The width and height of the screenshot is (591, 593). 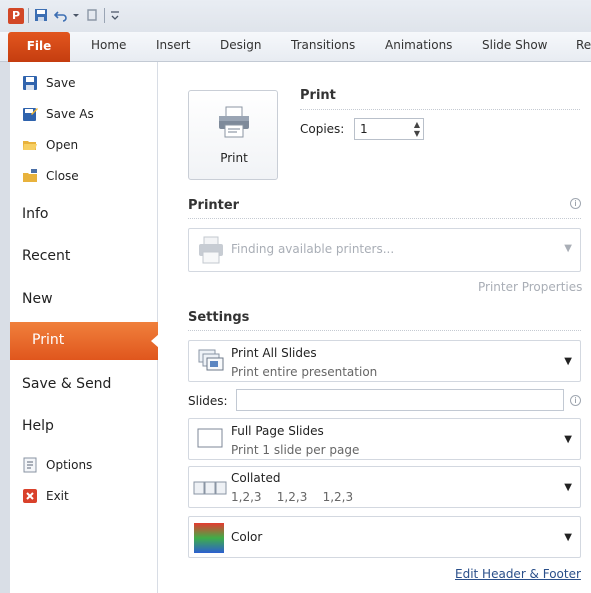 I want to click on nav-open: Open, so click(x=50, y=145).